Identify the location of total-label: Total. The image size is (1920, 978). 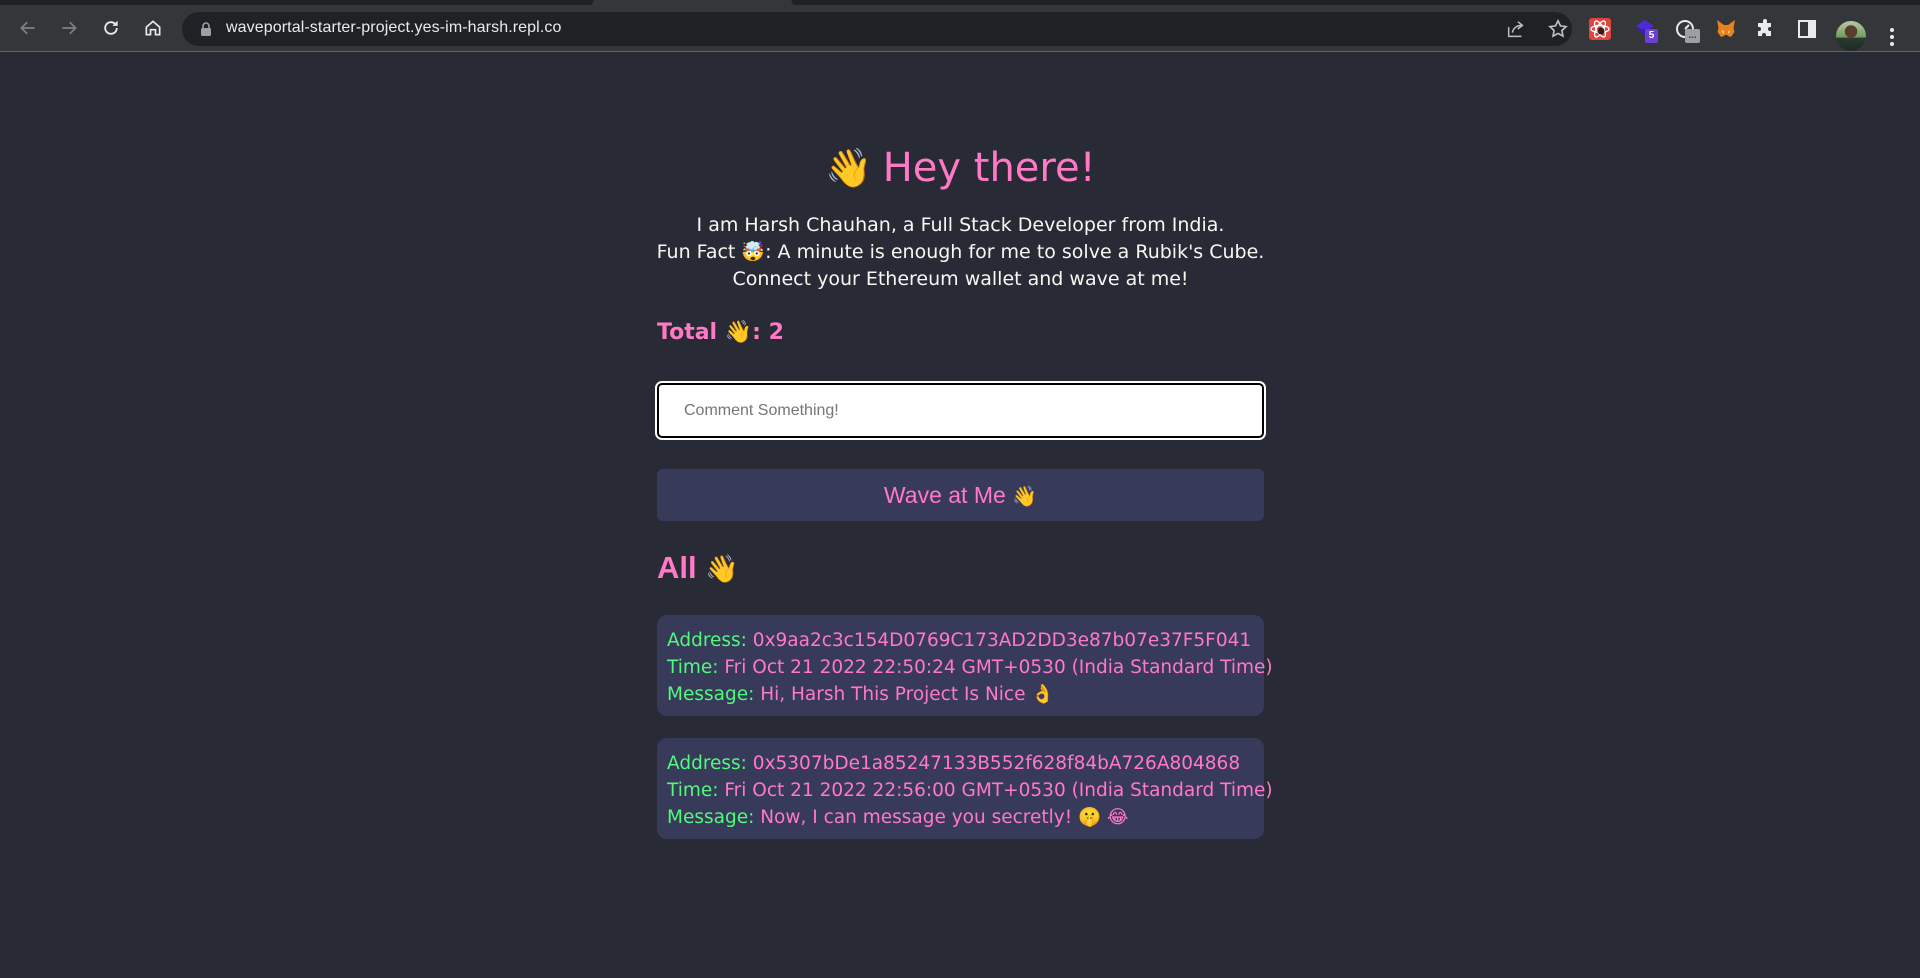
(691, 332).